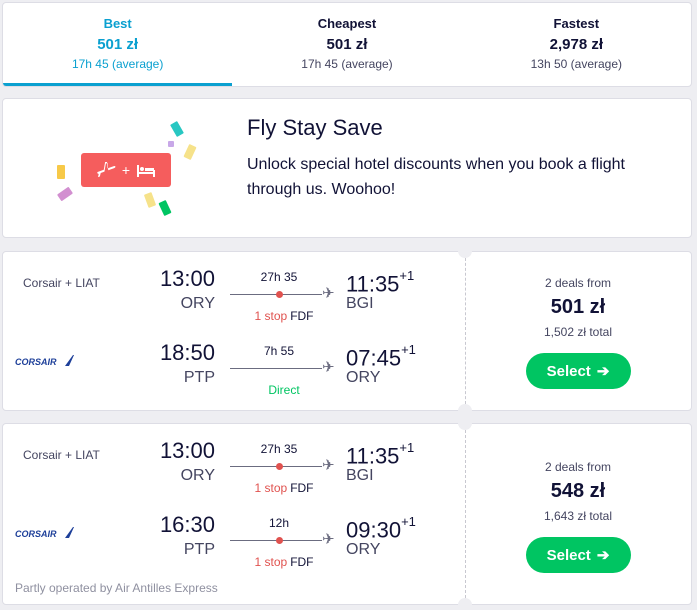 This screenshot has height=610, width=697. Describe the element at coordinates (146, 171) in the screenshot. I see `bed-icon` at that location.